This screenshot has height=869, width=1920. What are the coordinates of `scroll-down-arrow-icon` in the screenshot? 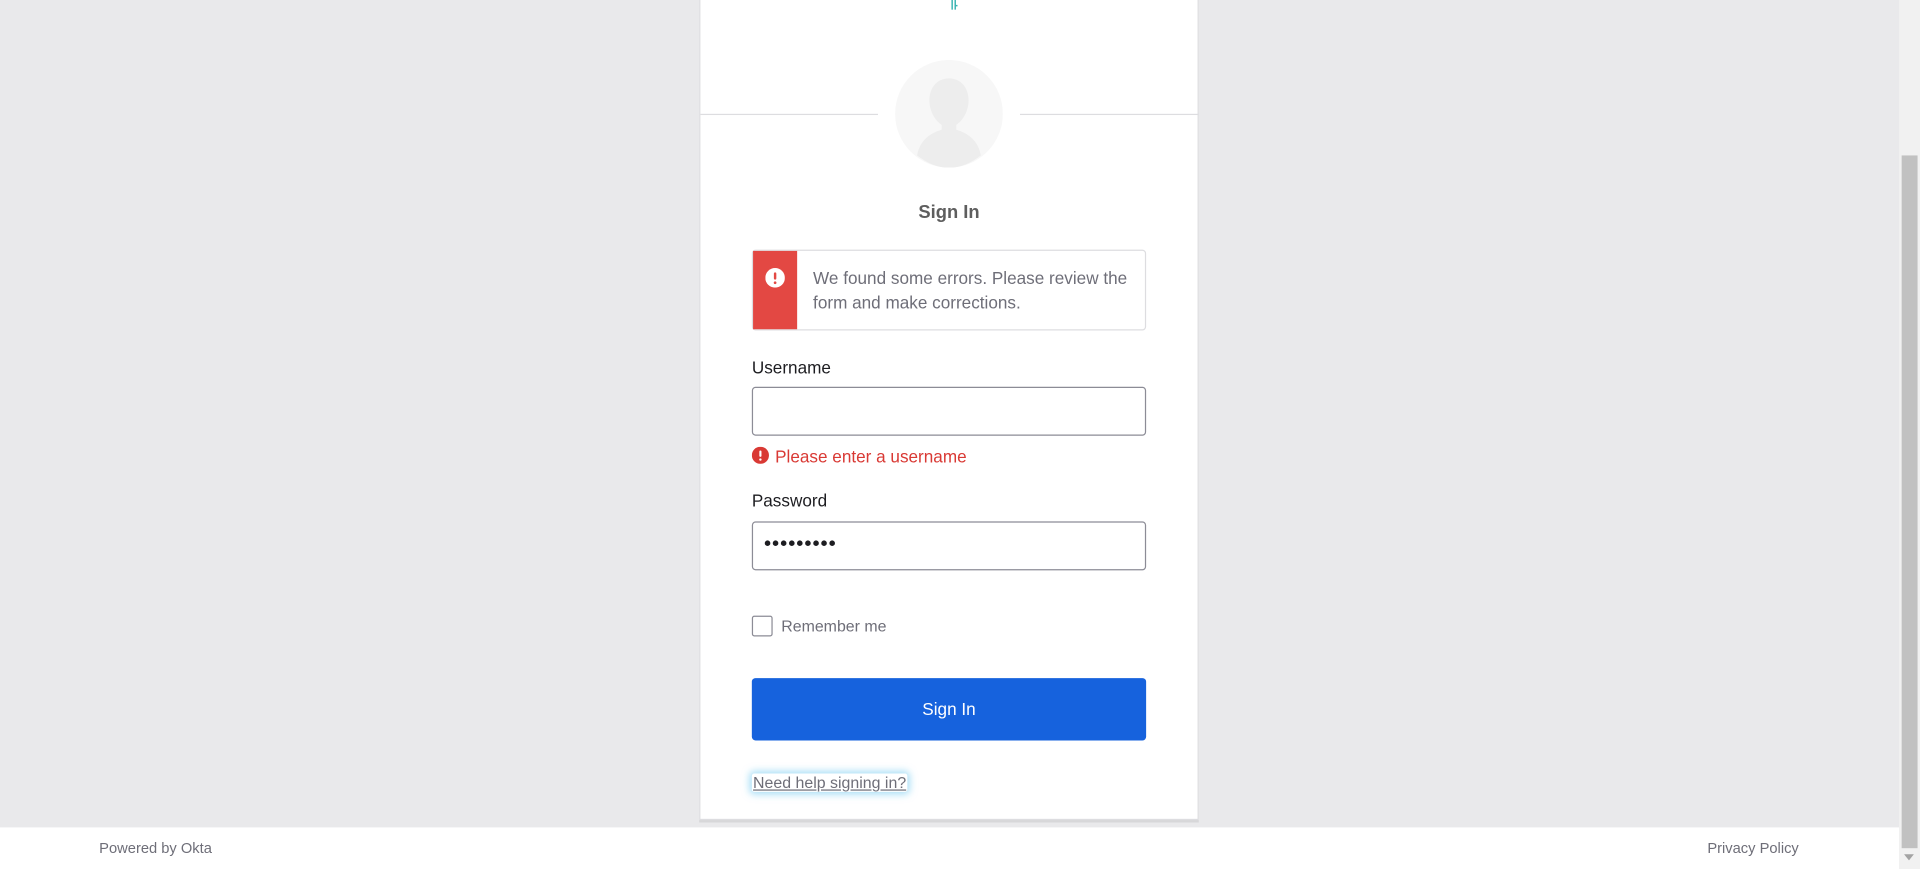 It's located at (1909, 857).